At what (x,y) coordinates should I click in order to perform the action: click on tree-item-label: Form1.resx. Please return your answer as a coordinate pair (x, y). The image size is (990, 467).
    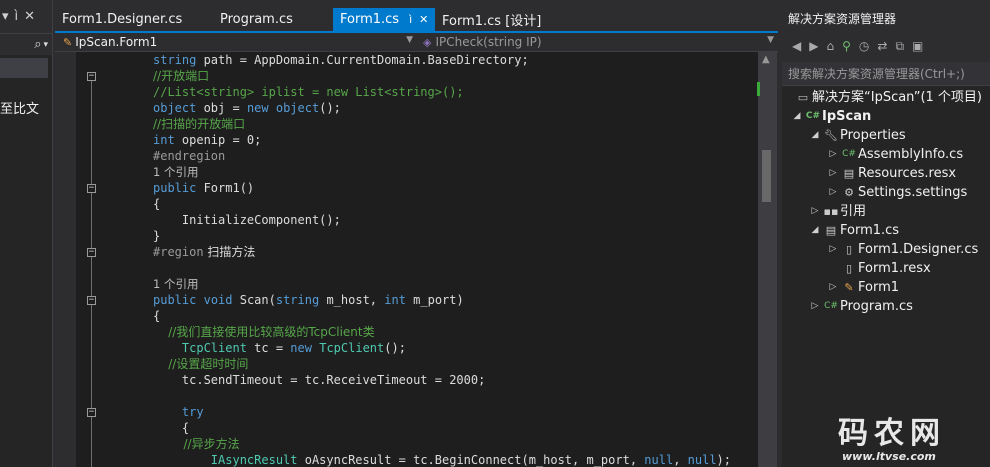
    Looking at the image, I should click on (894, 268).